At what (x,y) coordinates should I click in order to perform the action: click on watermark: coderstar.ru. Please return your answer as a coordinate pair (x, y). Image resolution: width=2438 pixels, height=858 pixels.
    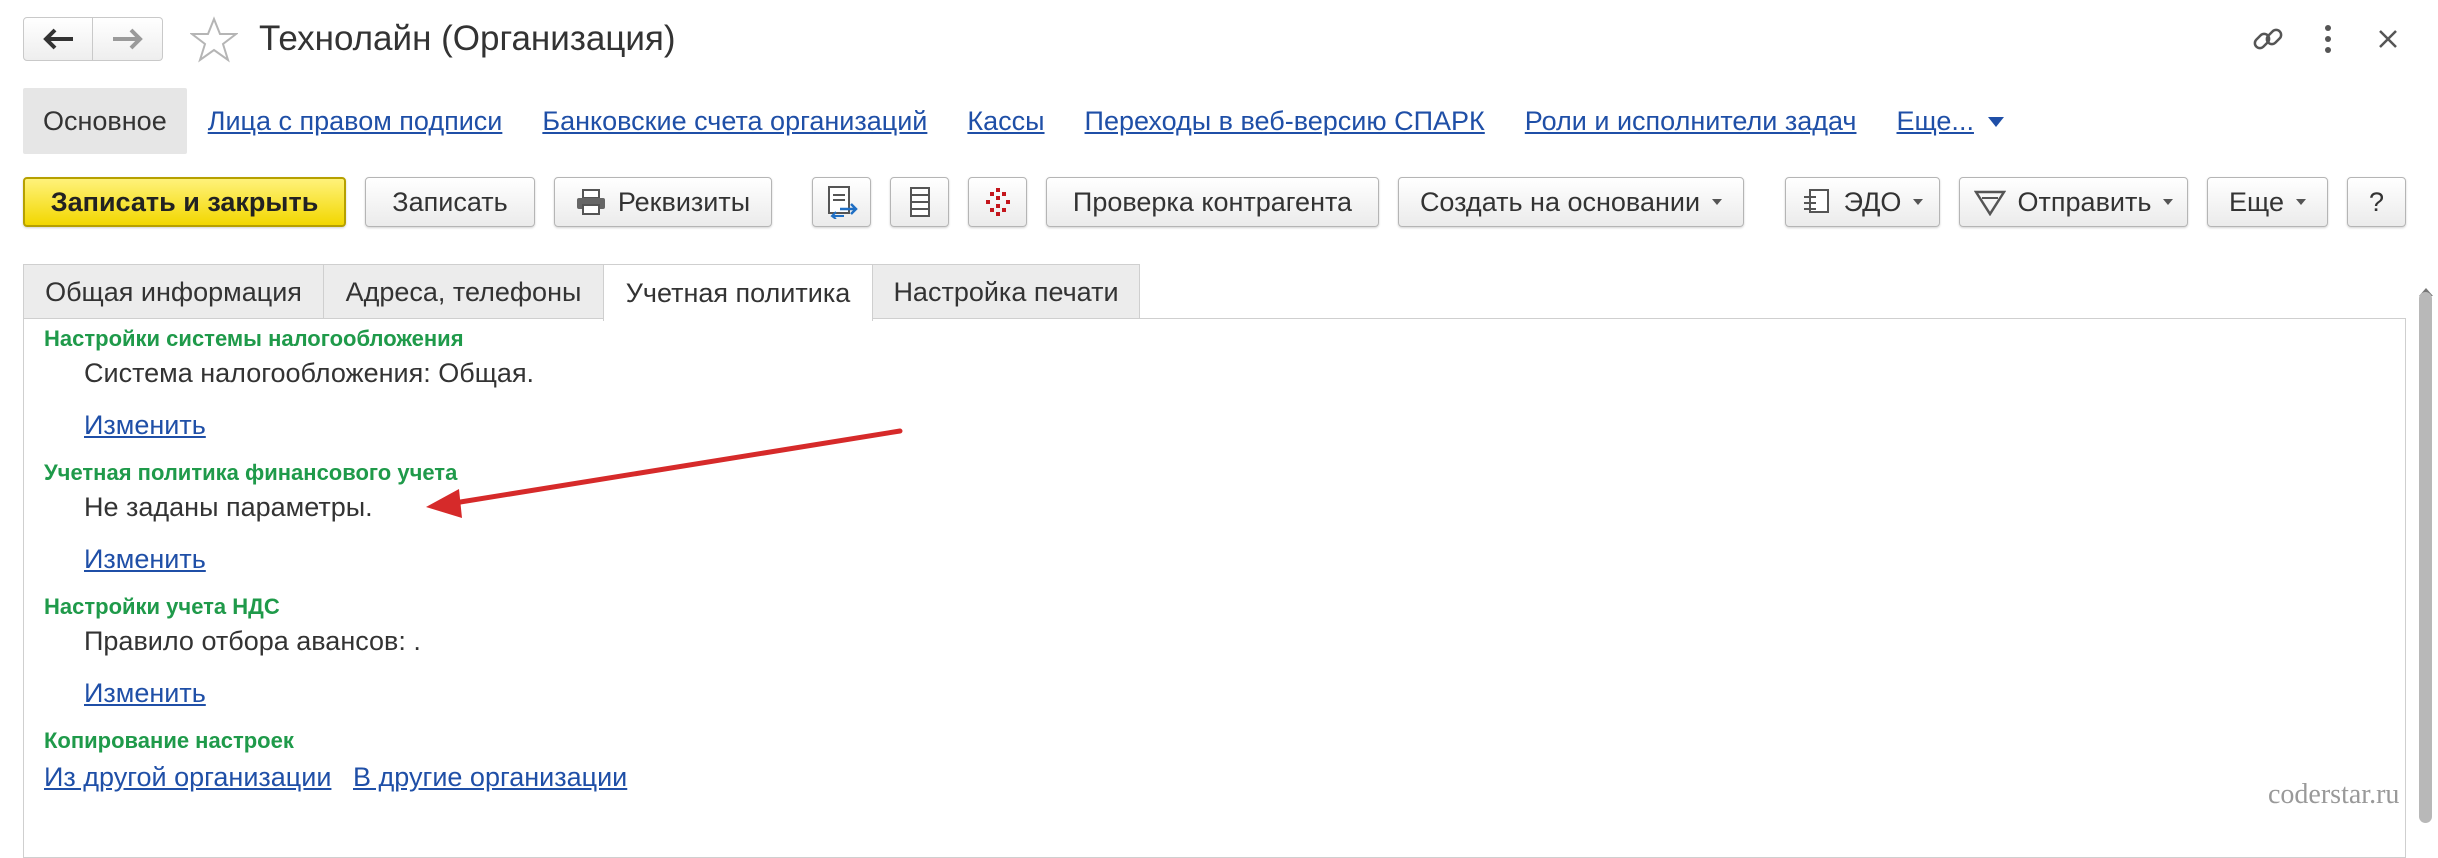
    Looking at the image, I should click on (2334, 794).